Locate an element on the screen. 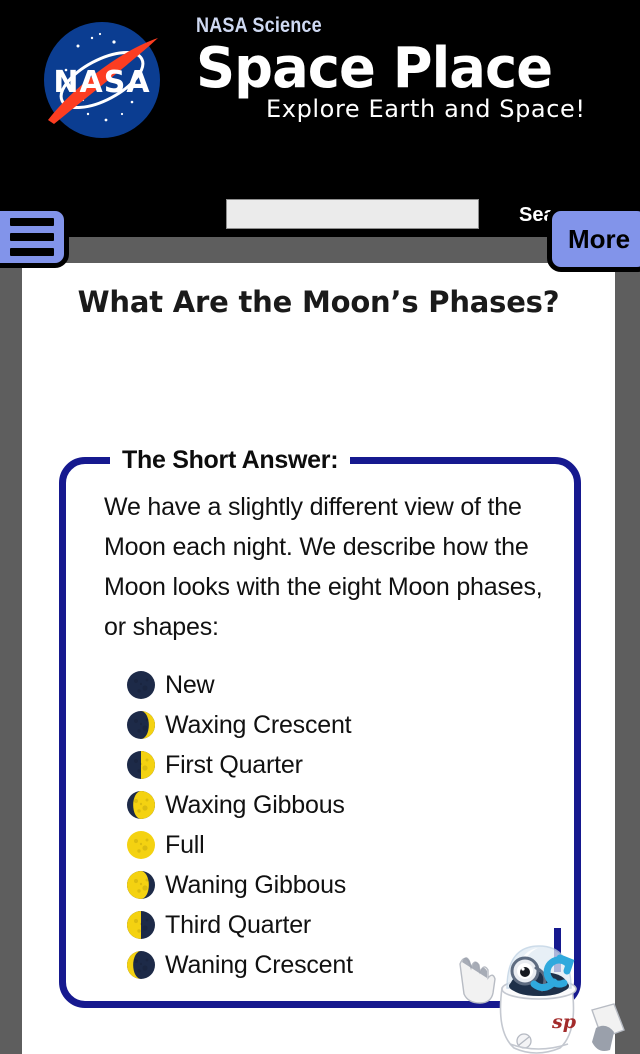 Image resolution: width=640 pixels, height=1054 pixels. menu-button is located at coordinates (34, 237).